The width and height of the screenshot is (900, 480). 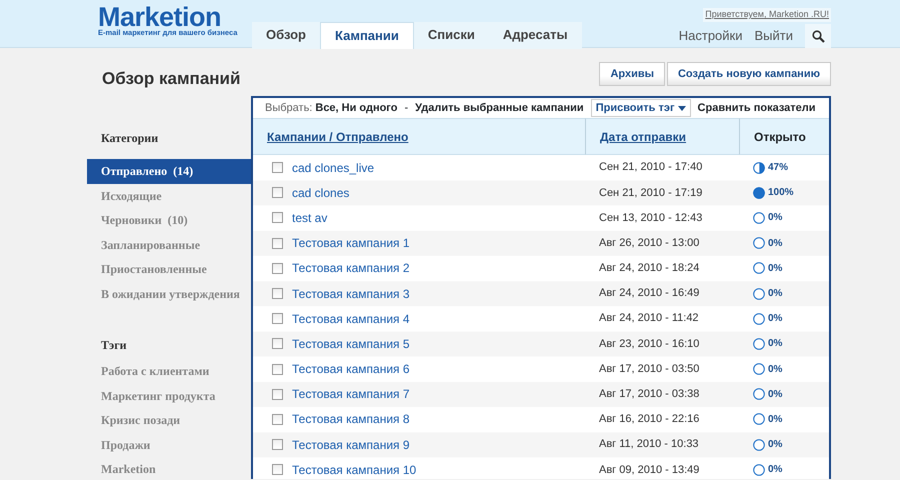 What do you see at coordinates (710, 36) in the screenshot?
I see `header-link: Настройки` at bounding box center [710, 36].